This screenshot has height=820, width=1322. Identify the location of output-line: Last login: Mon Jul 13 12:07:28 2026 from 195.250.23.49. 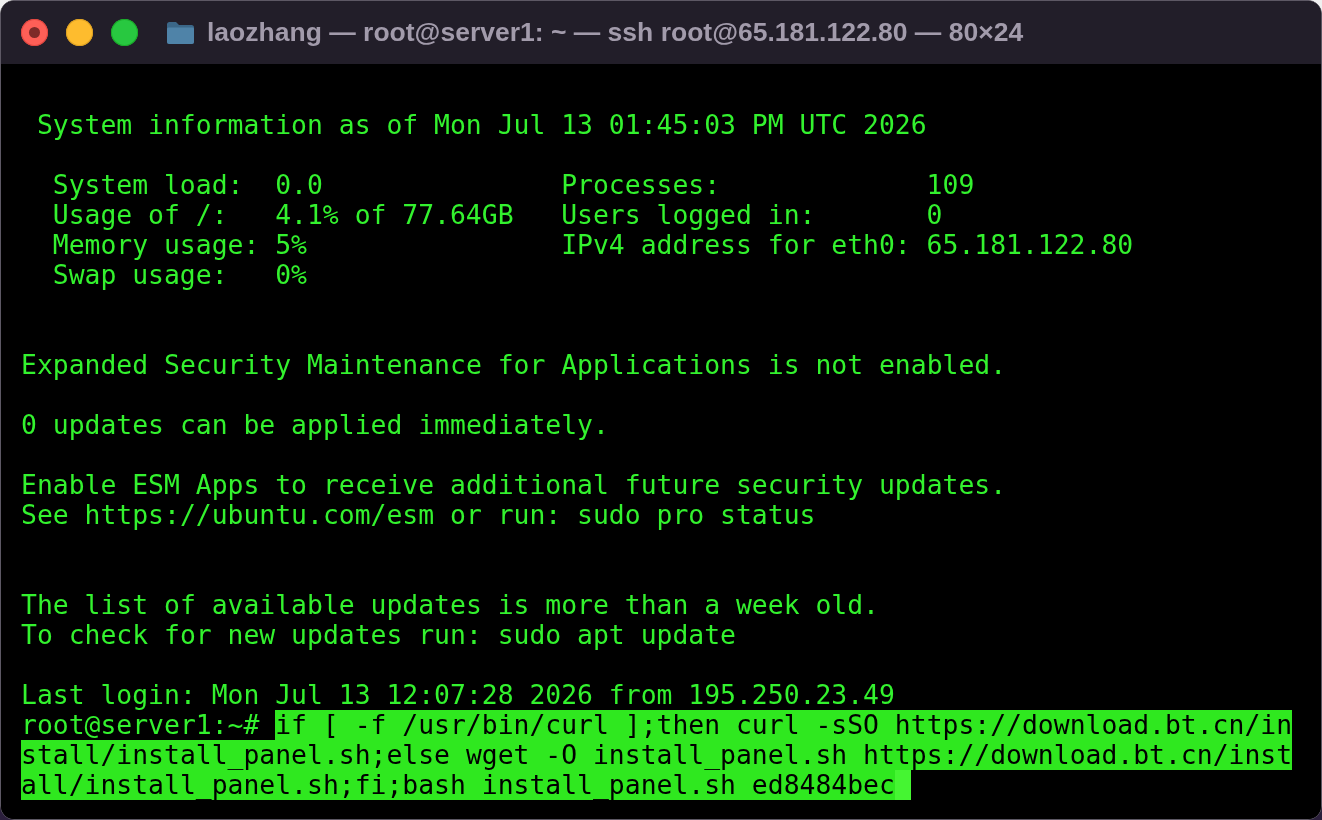
(458, 695).